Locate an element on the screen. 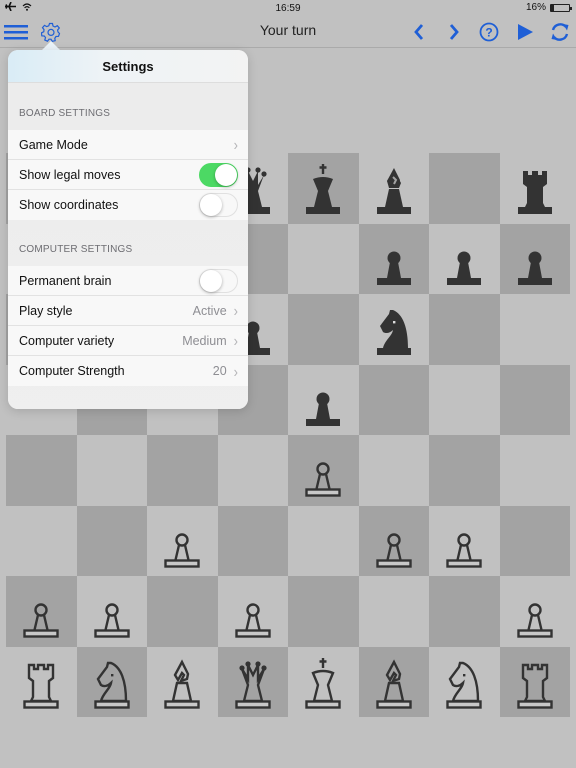 The image size is (576, 768). previous-move-button is located at coordinates (419, 32).